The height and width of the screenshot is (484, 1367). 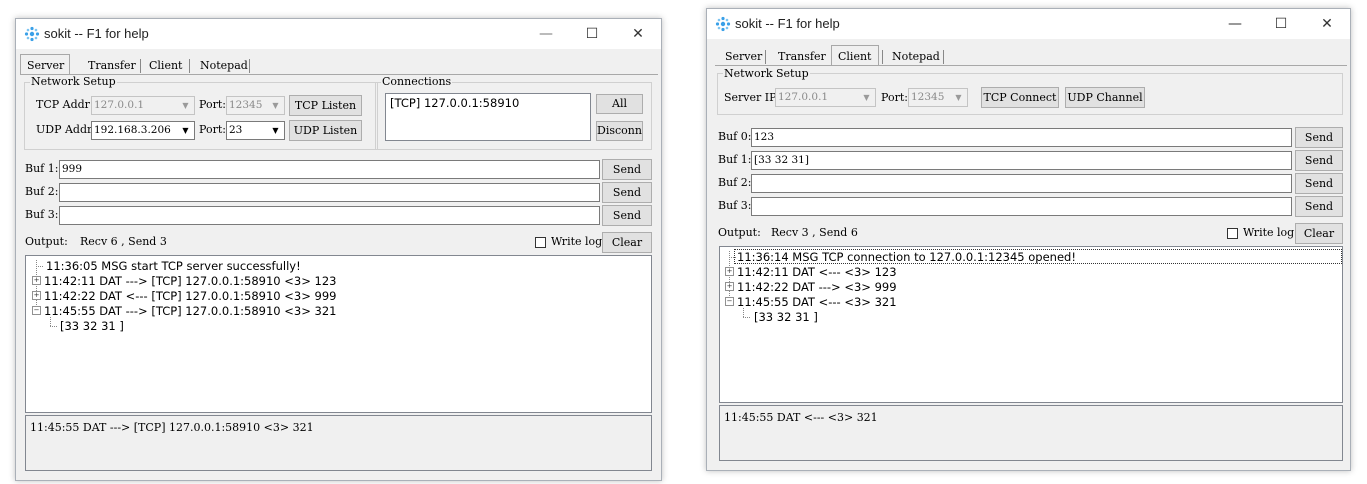 What do you see at coordinates (143, 130) in the screenshot?
I see `udp-addr-combo: 192.168.3.206 ▼` at bounding box center [143, 130].